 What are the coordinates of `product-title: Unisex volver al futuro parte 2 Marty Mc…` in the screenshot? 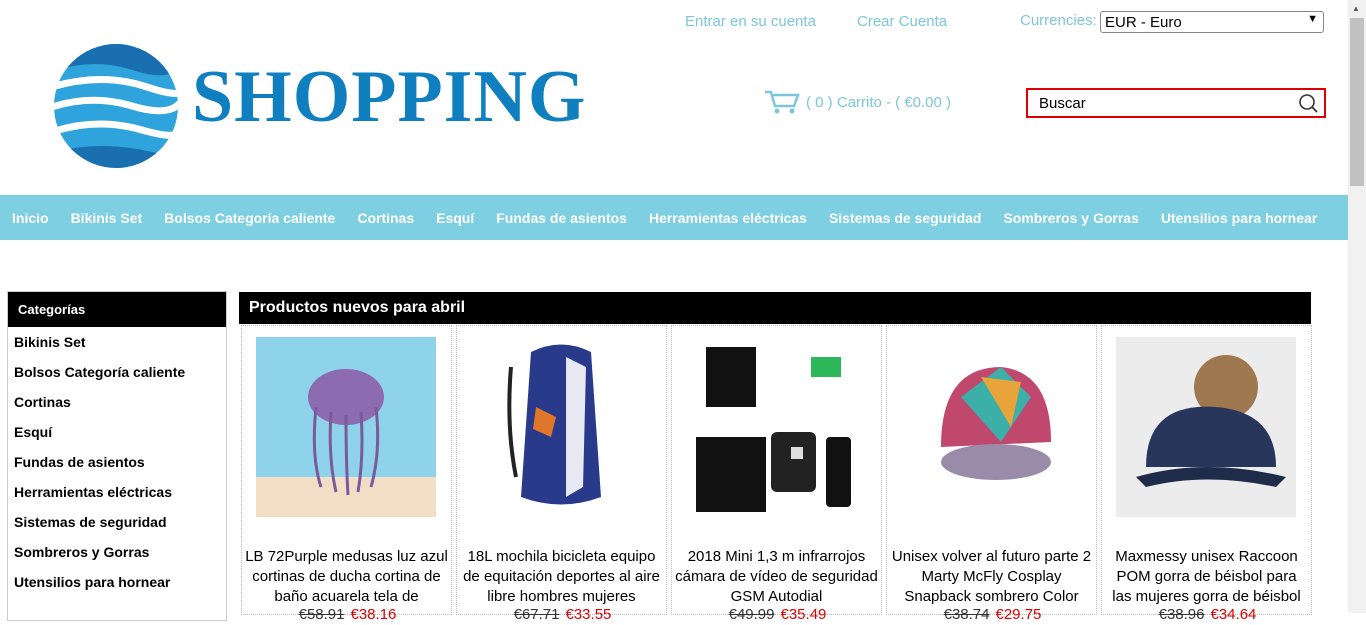 It's located at (991, 577).